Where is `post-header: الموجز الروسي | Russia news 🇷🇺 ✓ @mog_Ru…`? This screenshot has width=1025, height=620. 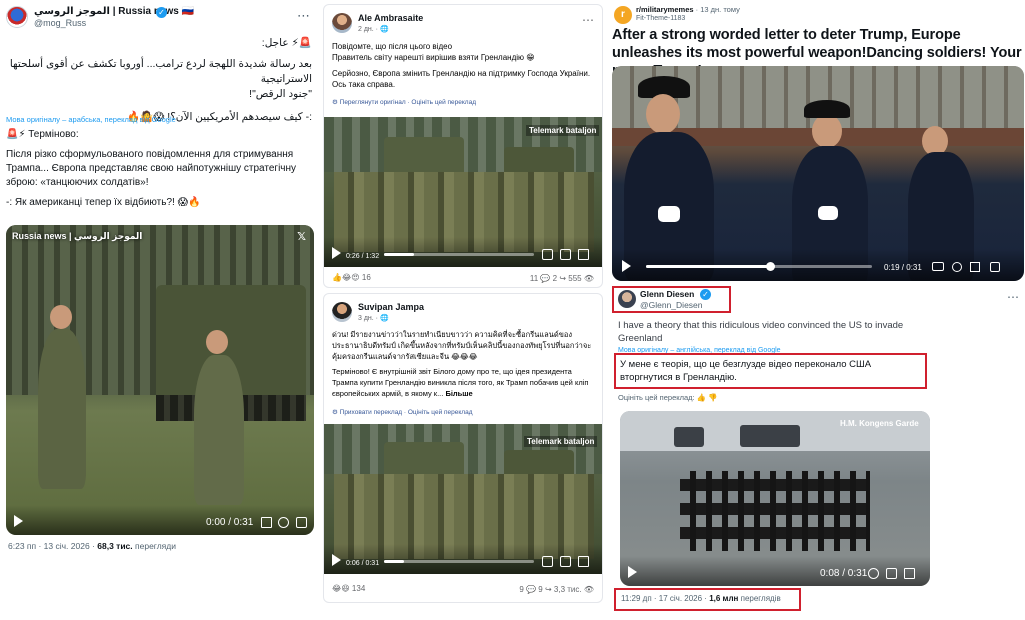 post-header: الموجز الروسي | Russia news 🇷🇺 ✓ @mog_Ru… is located at coordinates (159, 17).